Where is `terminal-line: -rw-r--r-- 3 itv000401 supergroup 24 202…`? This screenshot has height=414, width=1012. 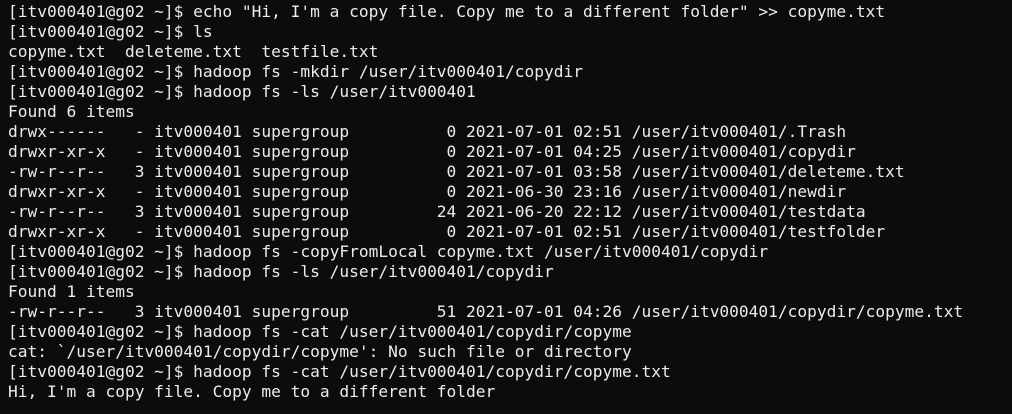
terminal-line: -rw-r--r-- 3 itv000401 supergroup 24 202… is located at coordinates (437, 211).